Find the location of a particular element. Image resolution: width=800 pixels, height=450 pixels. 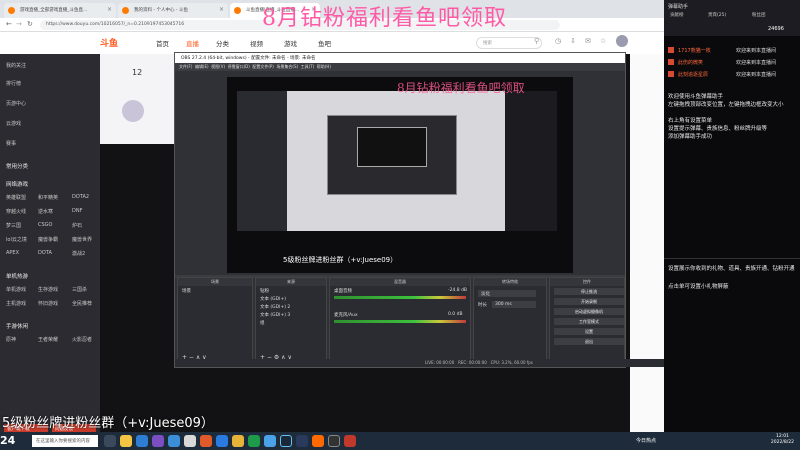

sidebar-category: 魔兽世界 is located at coordinates (82, 239).